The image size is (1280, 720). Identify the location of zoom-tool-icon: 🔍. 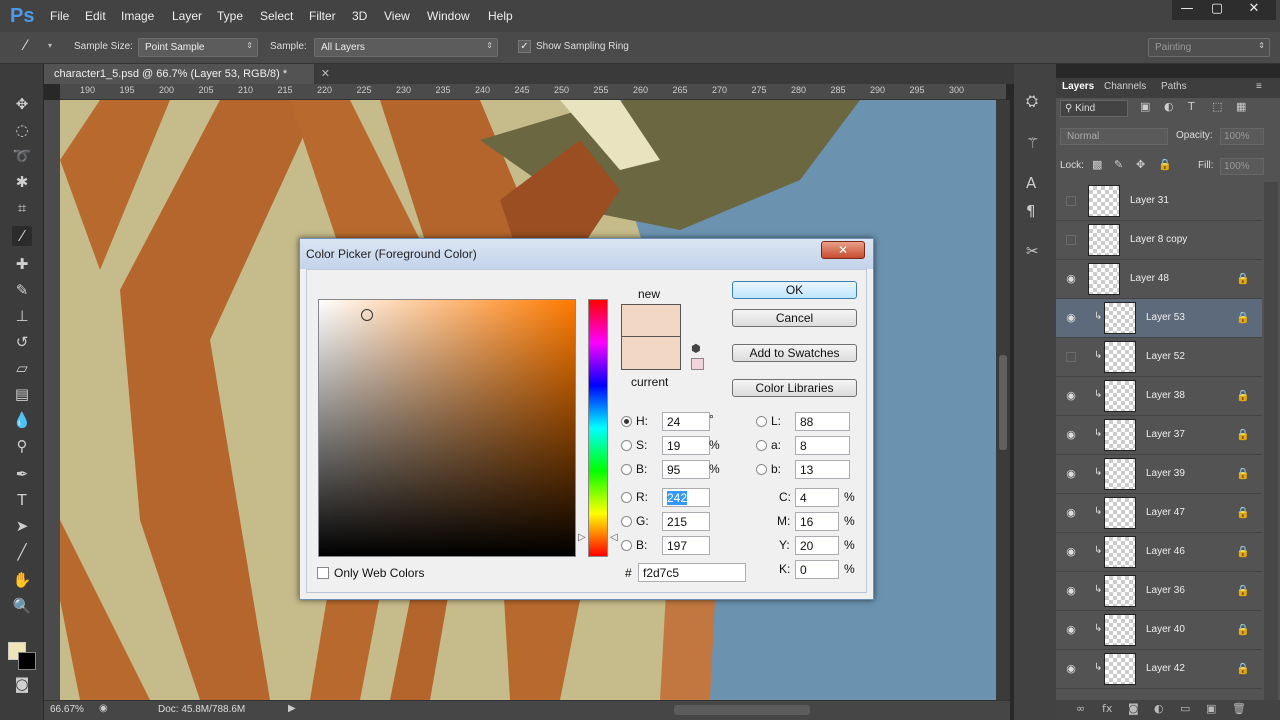
(22, 606).